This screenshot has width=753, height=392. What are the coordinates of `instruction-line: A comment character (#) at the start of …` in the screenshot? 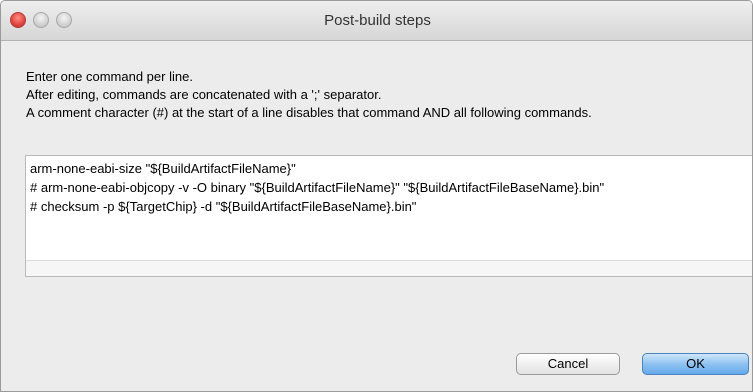 It's located at (309, 112).